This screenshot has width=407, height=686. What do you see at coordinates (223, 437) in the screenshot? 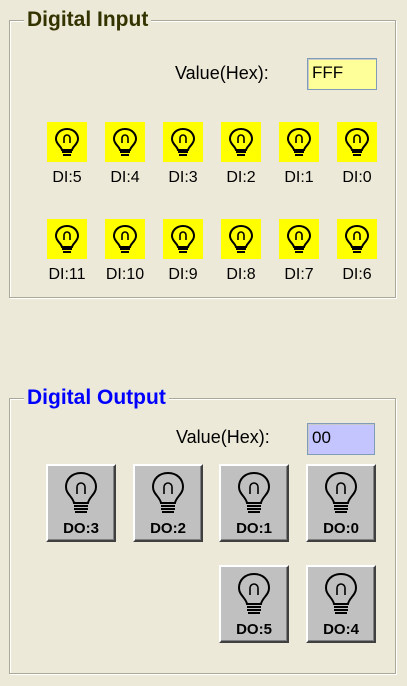
I see `do-value-label: Value(Hex):` at bounding box center [223, 437].